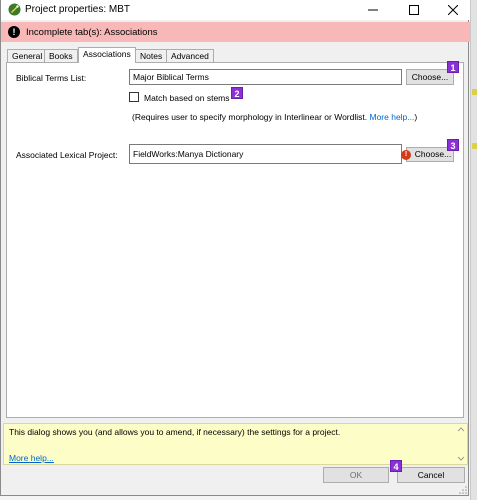 The width and height of the screenshot is (477, 500). I want to click on tab-books: Books, so click(61, 55).